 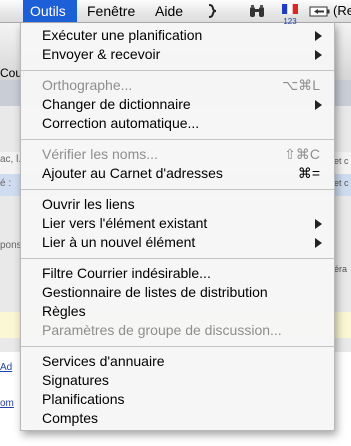 I want to click on menu-item-changer-dictionnaire: Changer de dictionnaire, so click(x=177, y=104).